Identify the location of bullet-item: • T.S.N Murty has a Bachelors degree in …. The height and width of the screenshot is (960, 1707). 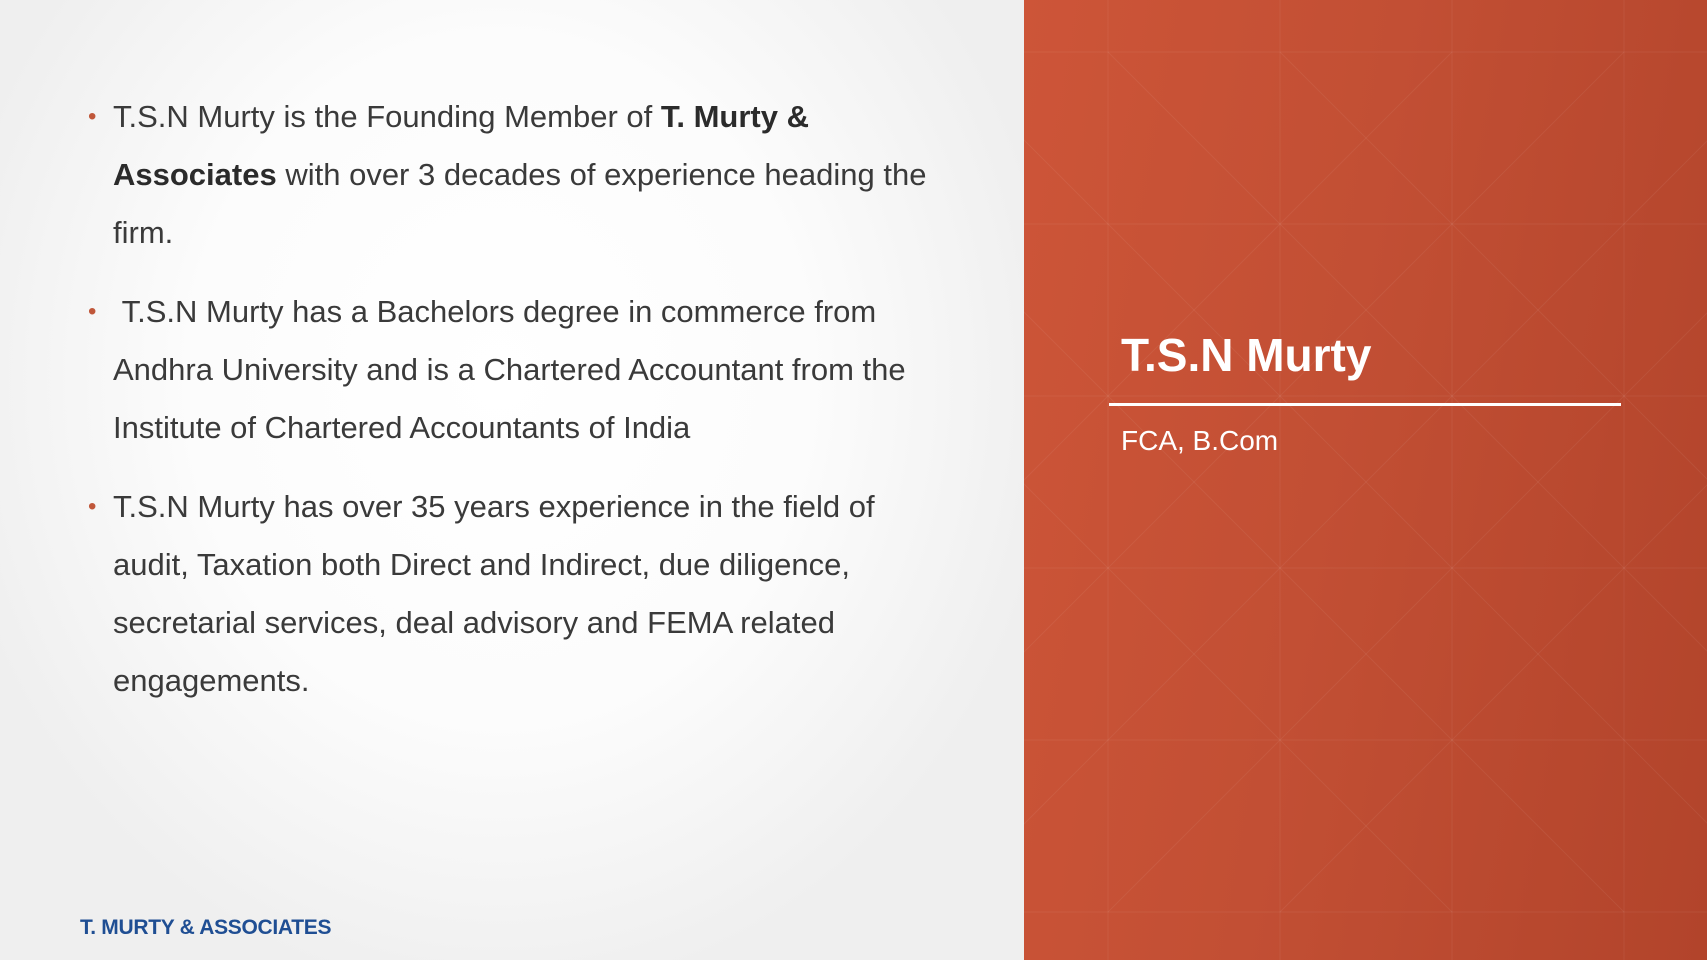
(518, 370).